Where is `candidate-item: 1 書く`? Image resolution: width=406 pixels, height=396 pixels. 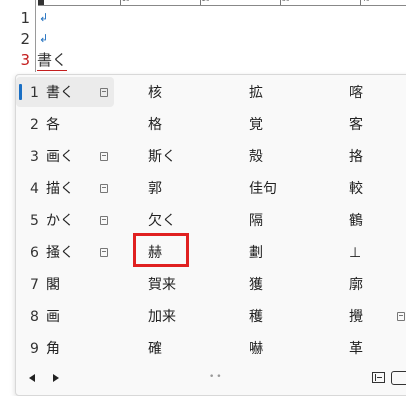
candidate-item: 1 書く is located at coordinates (69, 93).